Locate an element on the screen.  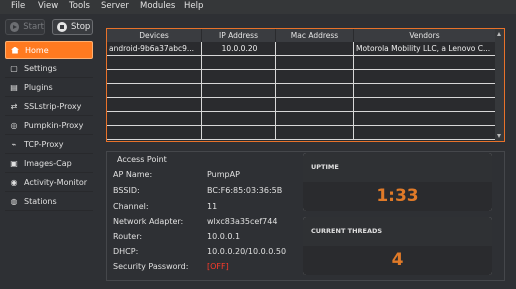
dhcp-value: 10.0.0.20/10.0.0.50 is located at coordinates (247, 251).